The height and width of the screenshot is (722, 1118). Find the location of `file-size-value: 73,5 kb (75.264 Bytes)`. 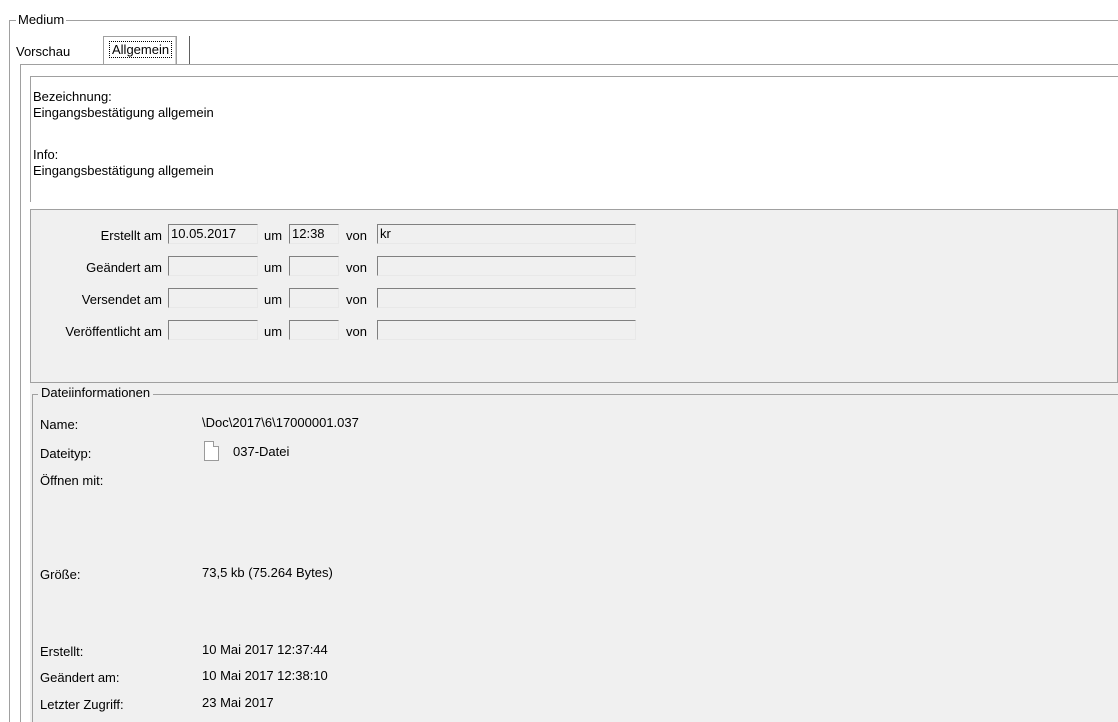

file-size-value: 73,5 kb (75.264 Bytes) is located at coordinates (267, 572).